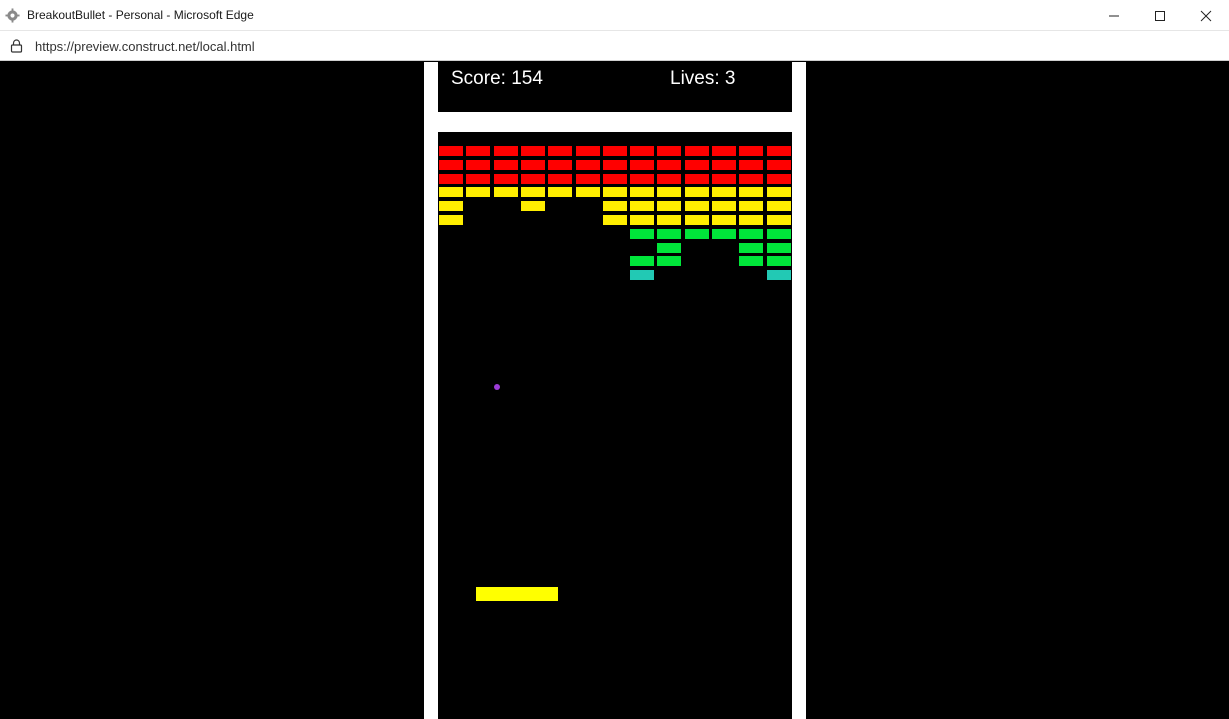 The width and height of the screenshot is (1229, 719). I want to click on url-text: https://preview.construct.net/local.html, so click(145, 46).